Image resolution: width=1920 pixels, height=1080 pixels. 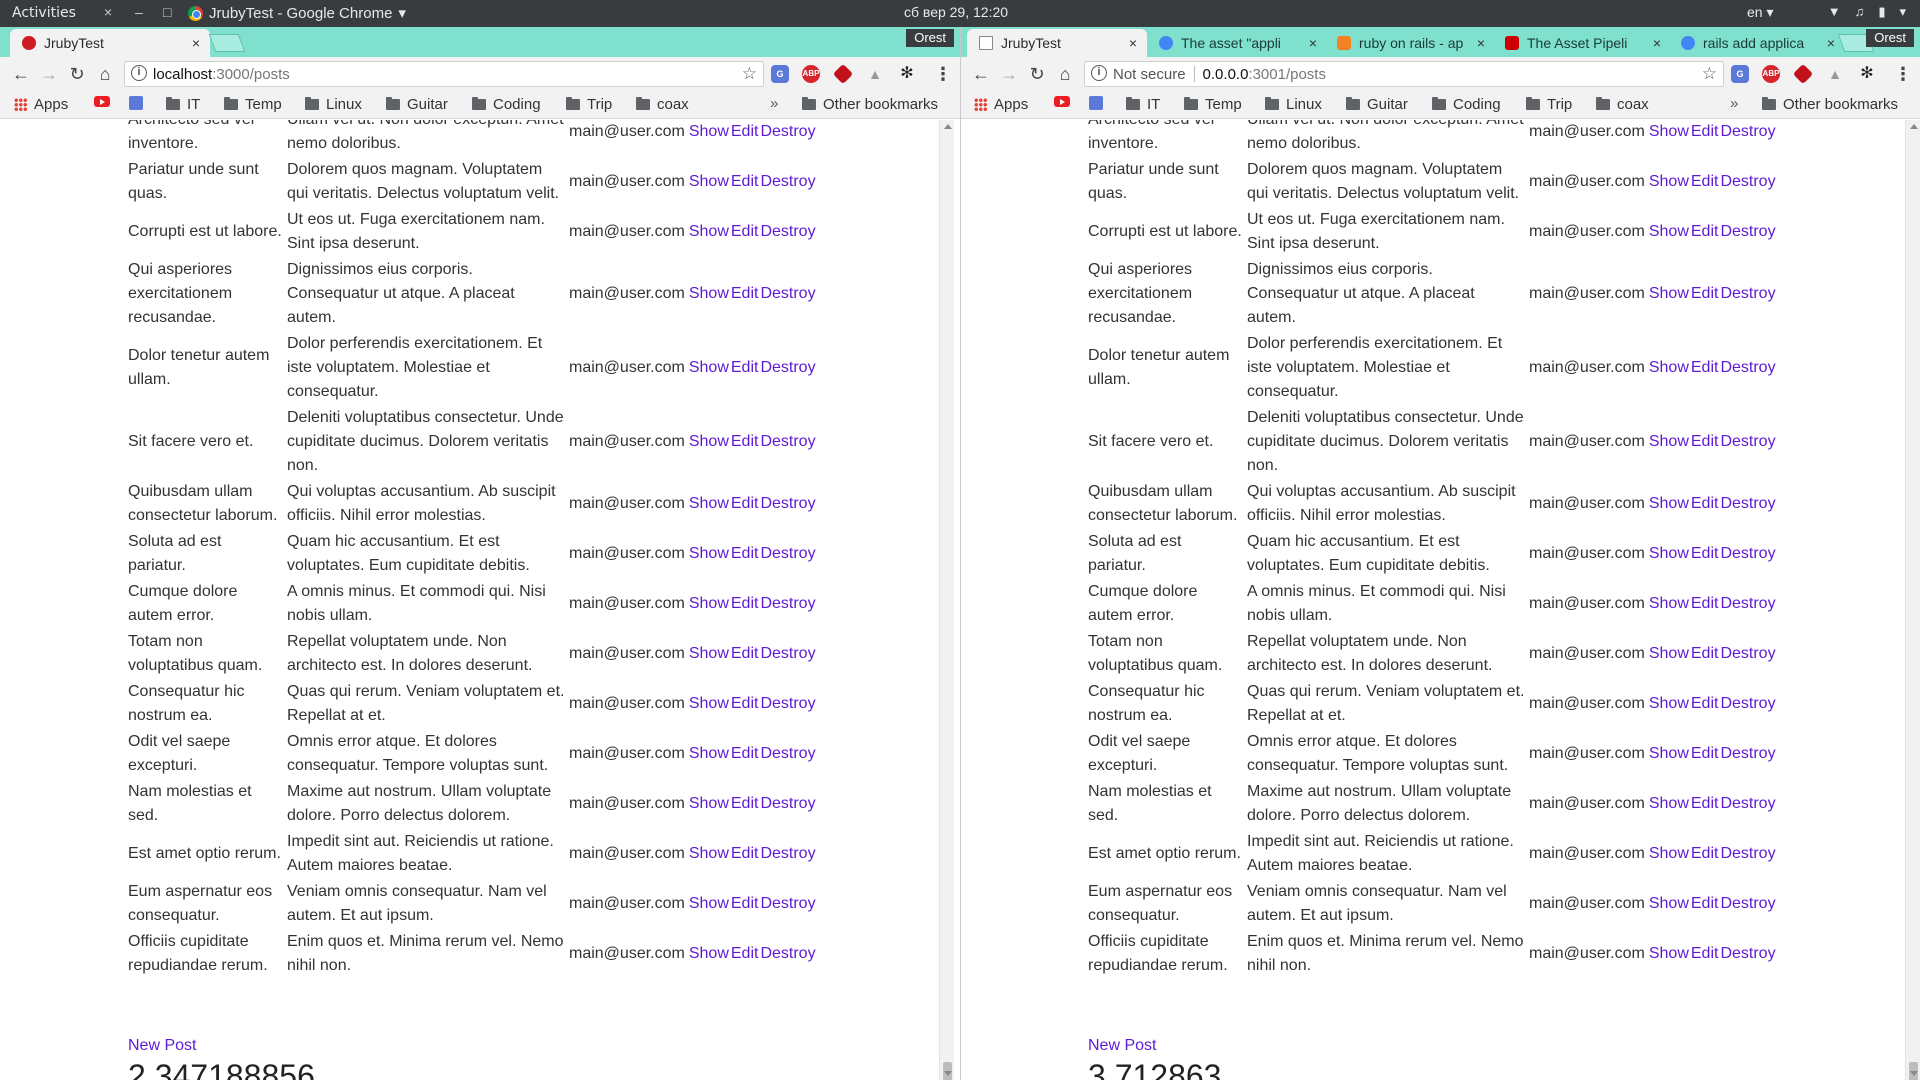 I want to click on profile-button: Orest, so click(x=1890, y=38).